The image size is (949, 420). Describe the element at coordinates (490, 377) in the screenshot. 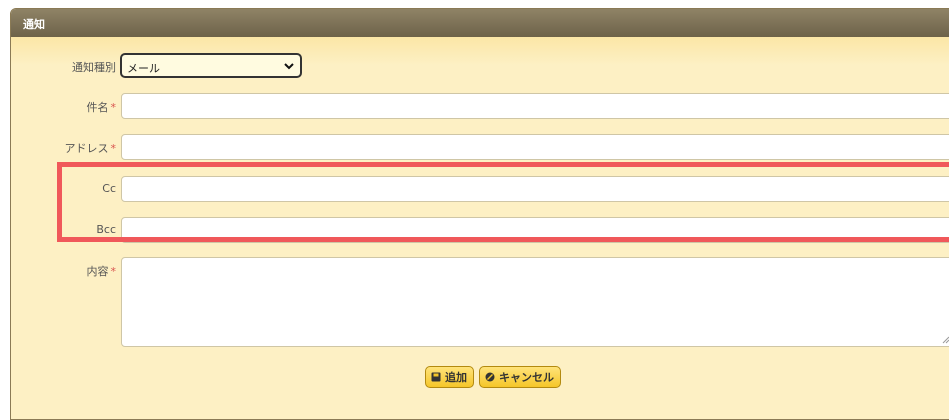

I see `cancel-icon` at that location.